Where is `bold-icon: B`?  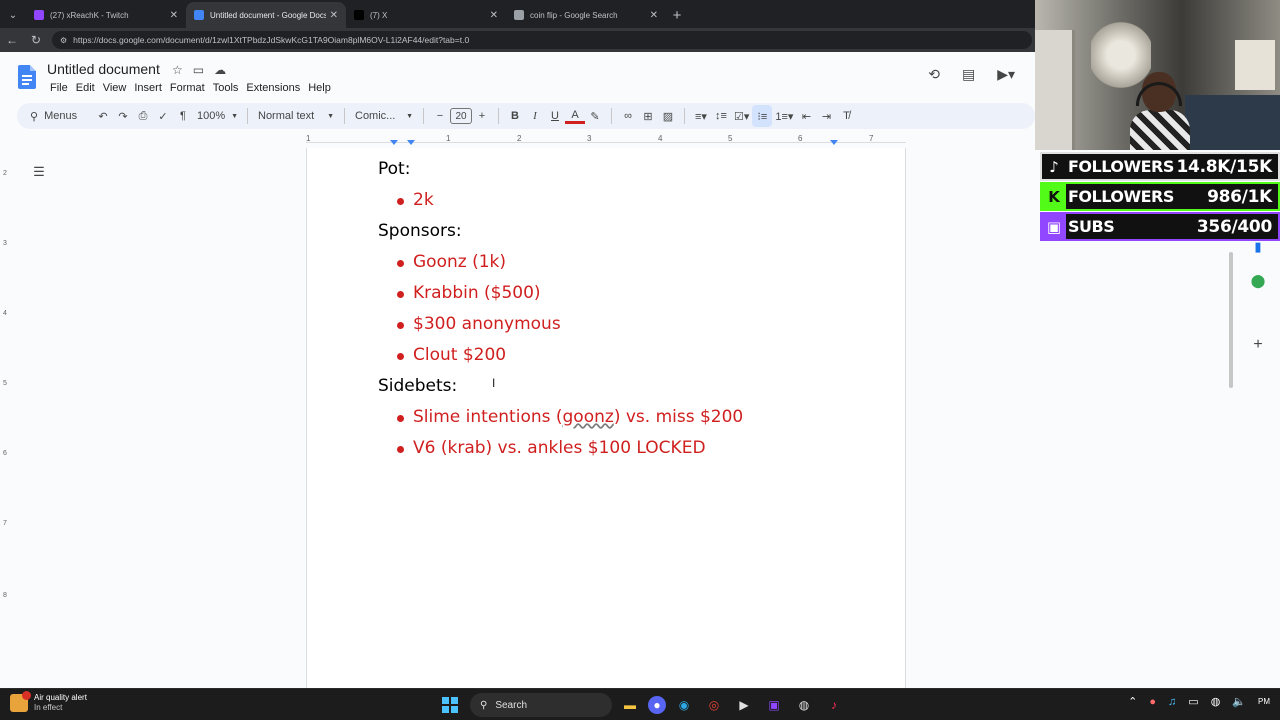 bold-icon: B is located at coordinates (515, 116).